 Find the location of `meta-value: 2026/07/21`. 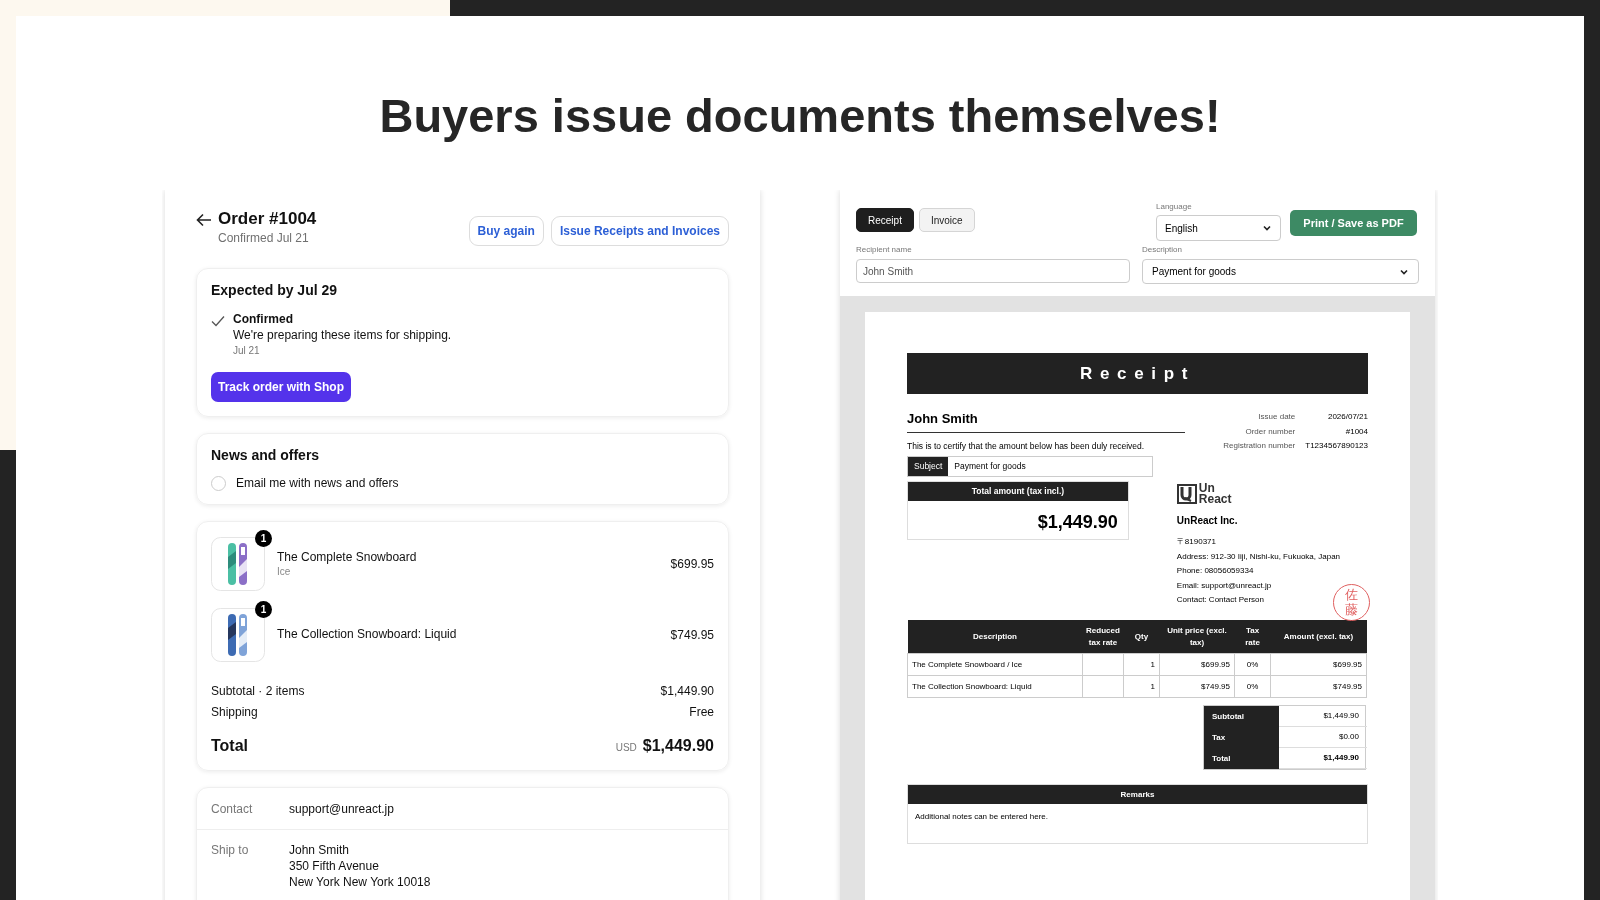

meta-value: 2026/07/21 is located at coordinates (1347, 417).